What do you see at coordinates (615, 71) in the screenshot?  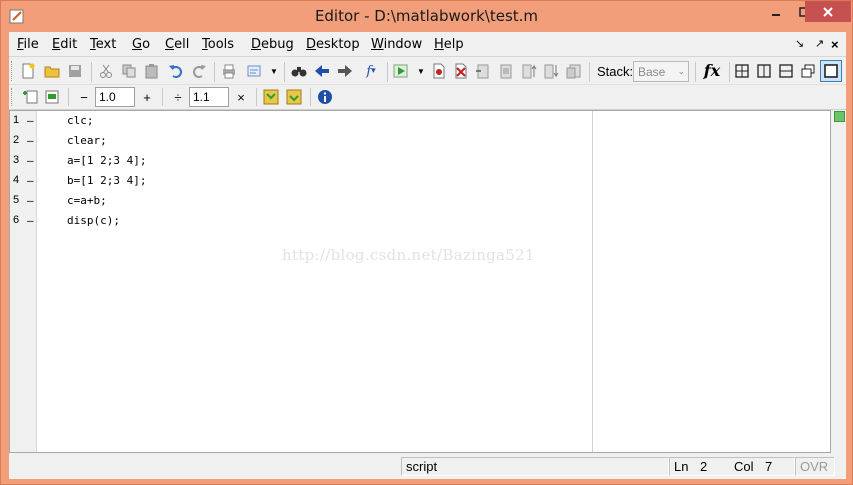 I see `stack-label: Stack:` at bounding box center [615, 71].